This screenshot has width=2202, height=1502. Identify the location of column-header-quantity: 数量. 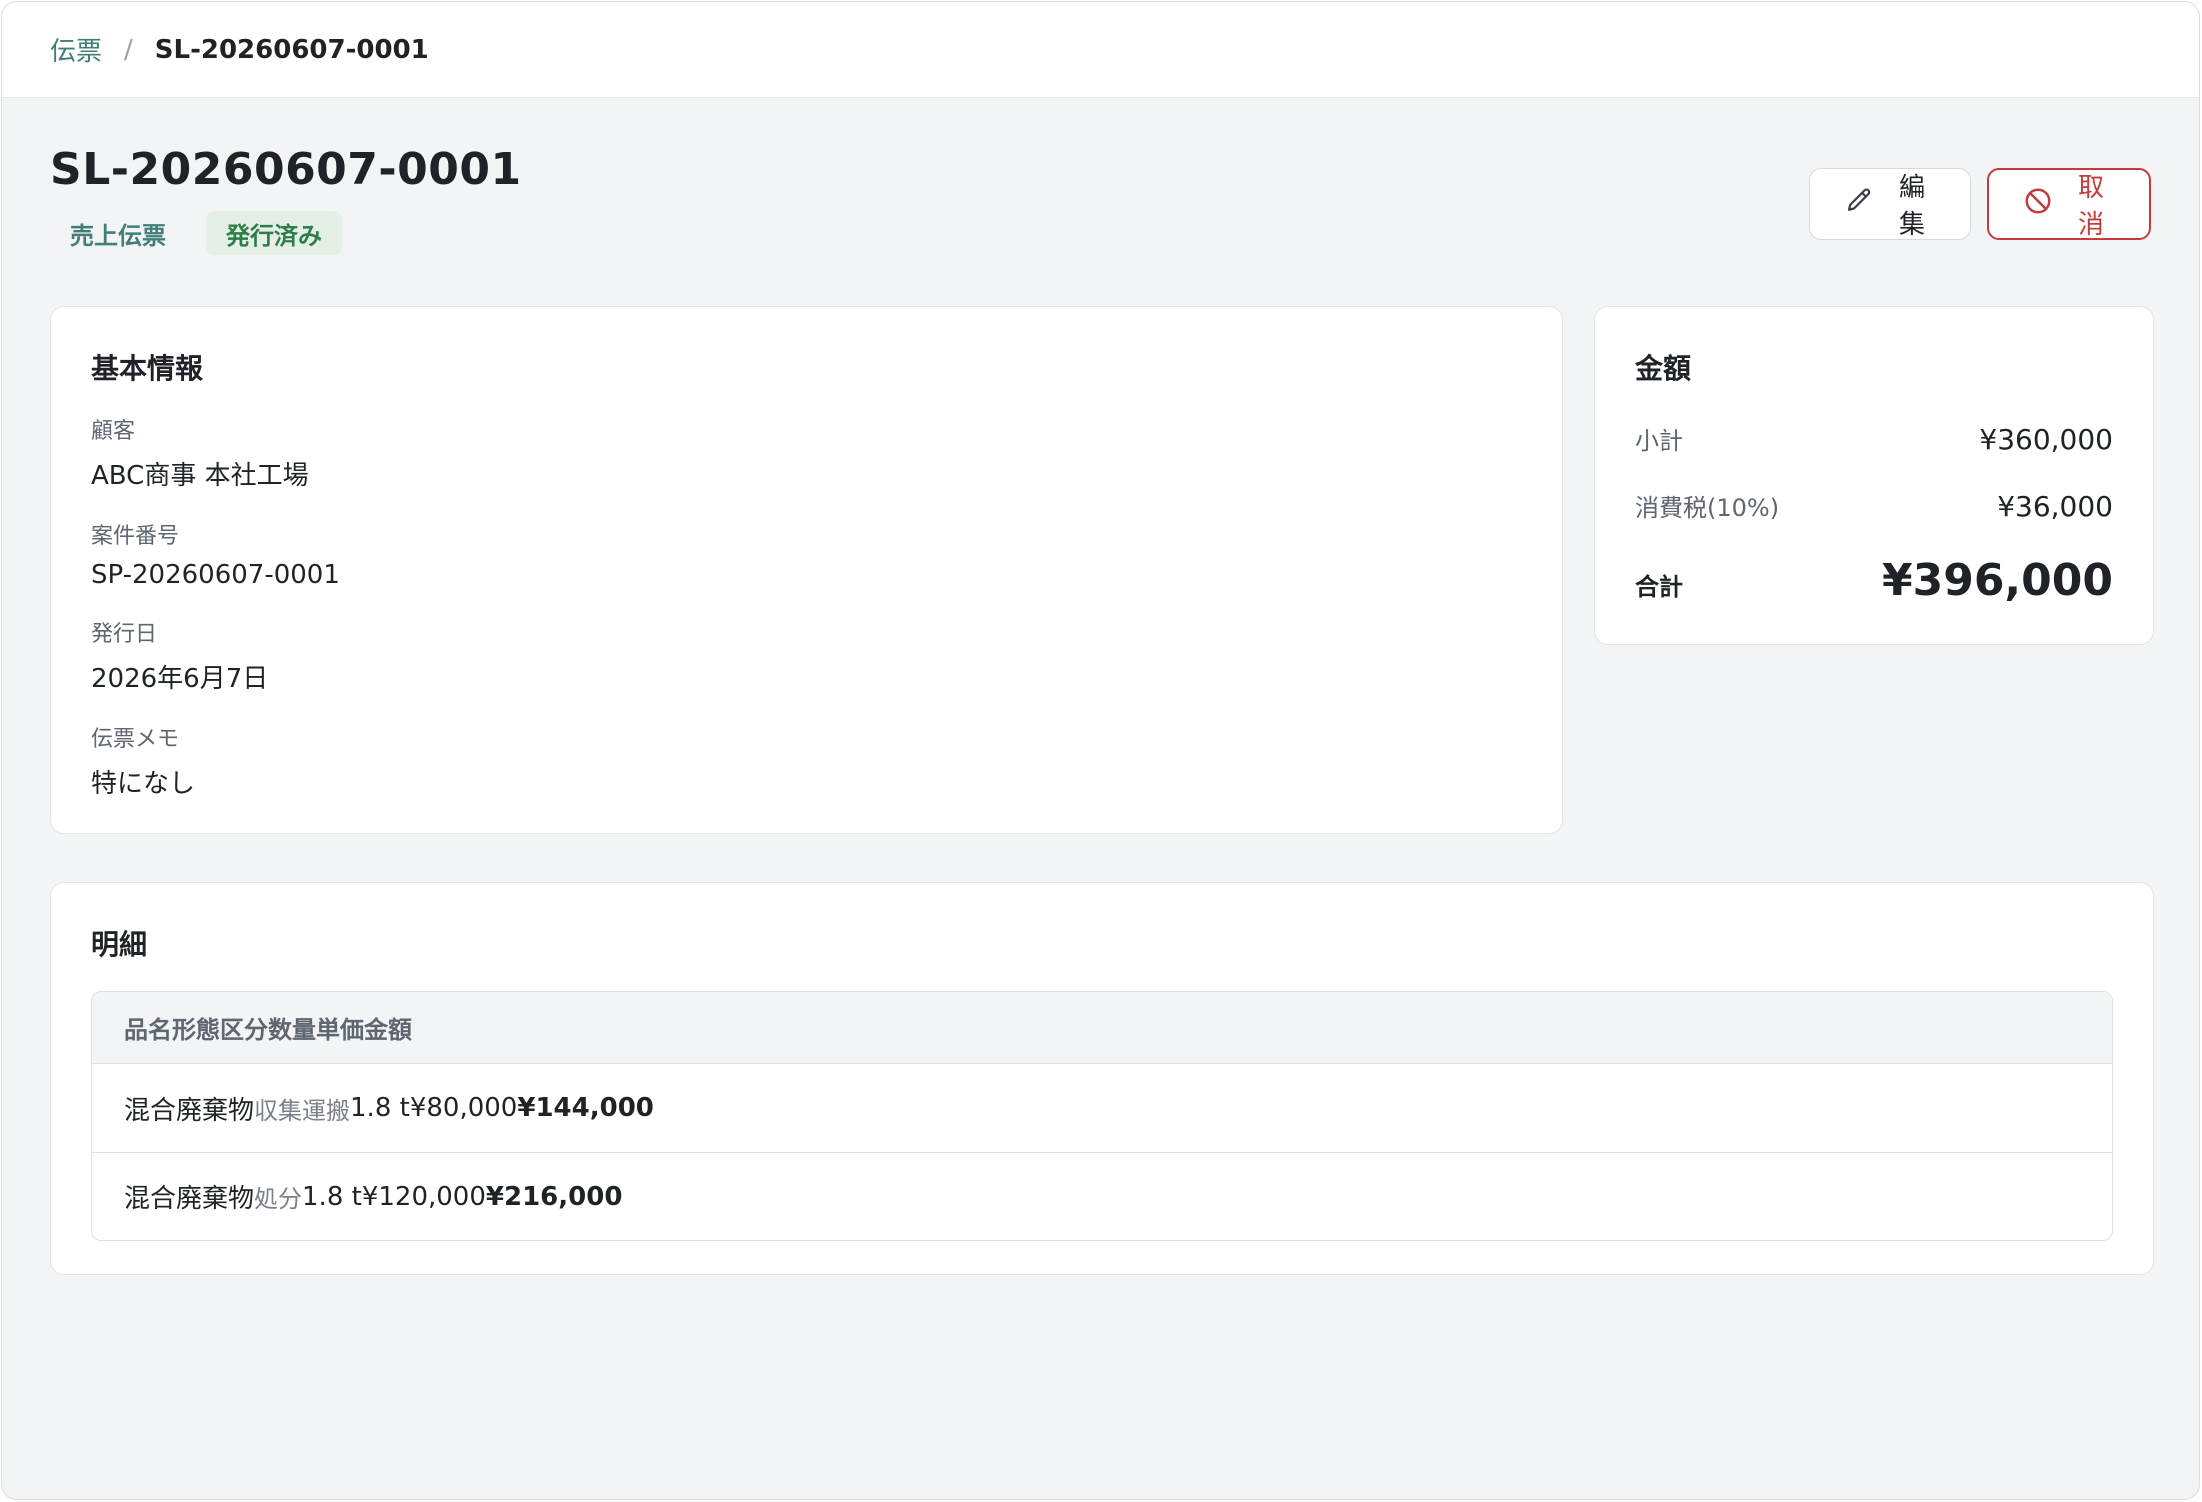
(292, 1030).